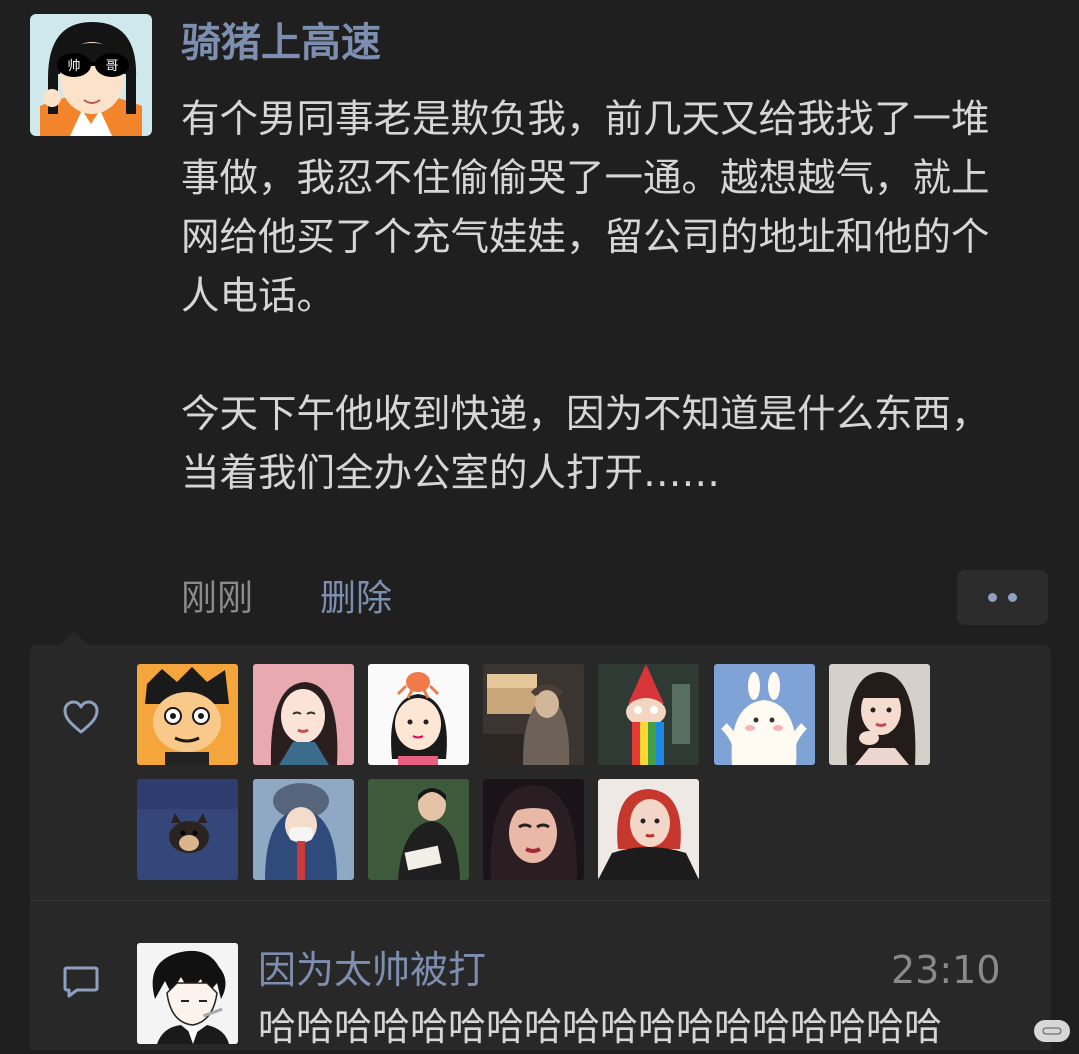 Image resolution: width=1079 pixels, height=1054 pixels. Describe the element at coordinates (74, 639) in the screenshot. I see `panel-arrow` at that location.